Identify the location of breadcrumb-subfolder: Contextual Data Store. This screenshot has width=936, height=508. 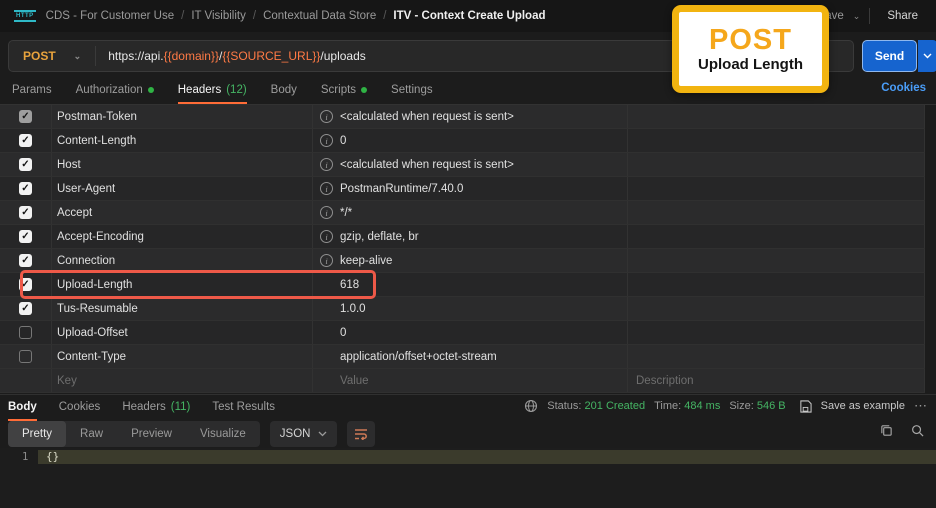
(319, 16).